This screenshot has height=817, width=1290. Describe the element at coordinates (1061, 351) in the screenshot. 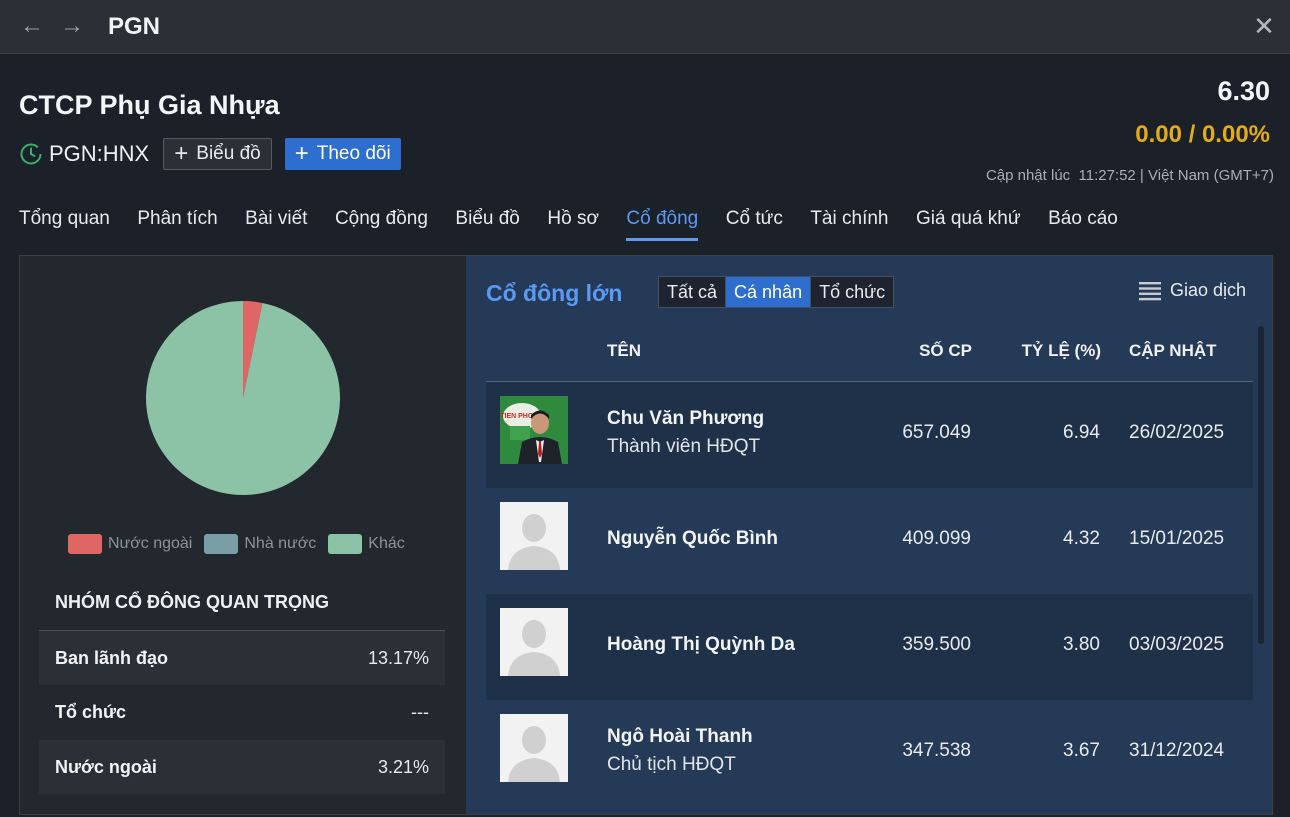

I see `column-header-ratio: TỶ LỆ (%)` at that location.